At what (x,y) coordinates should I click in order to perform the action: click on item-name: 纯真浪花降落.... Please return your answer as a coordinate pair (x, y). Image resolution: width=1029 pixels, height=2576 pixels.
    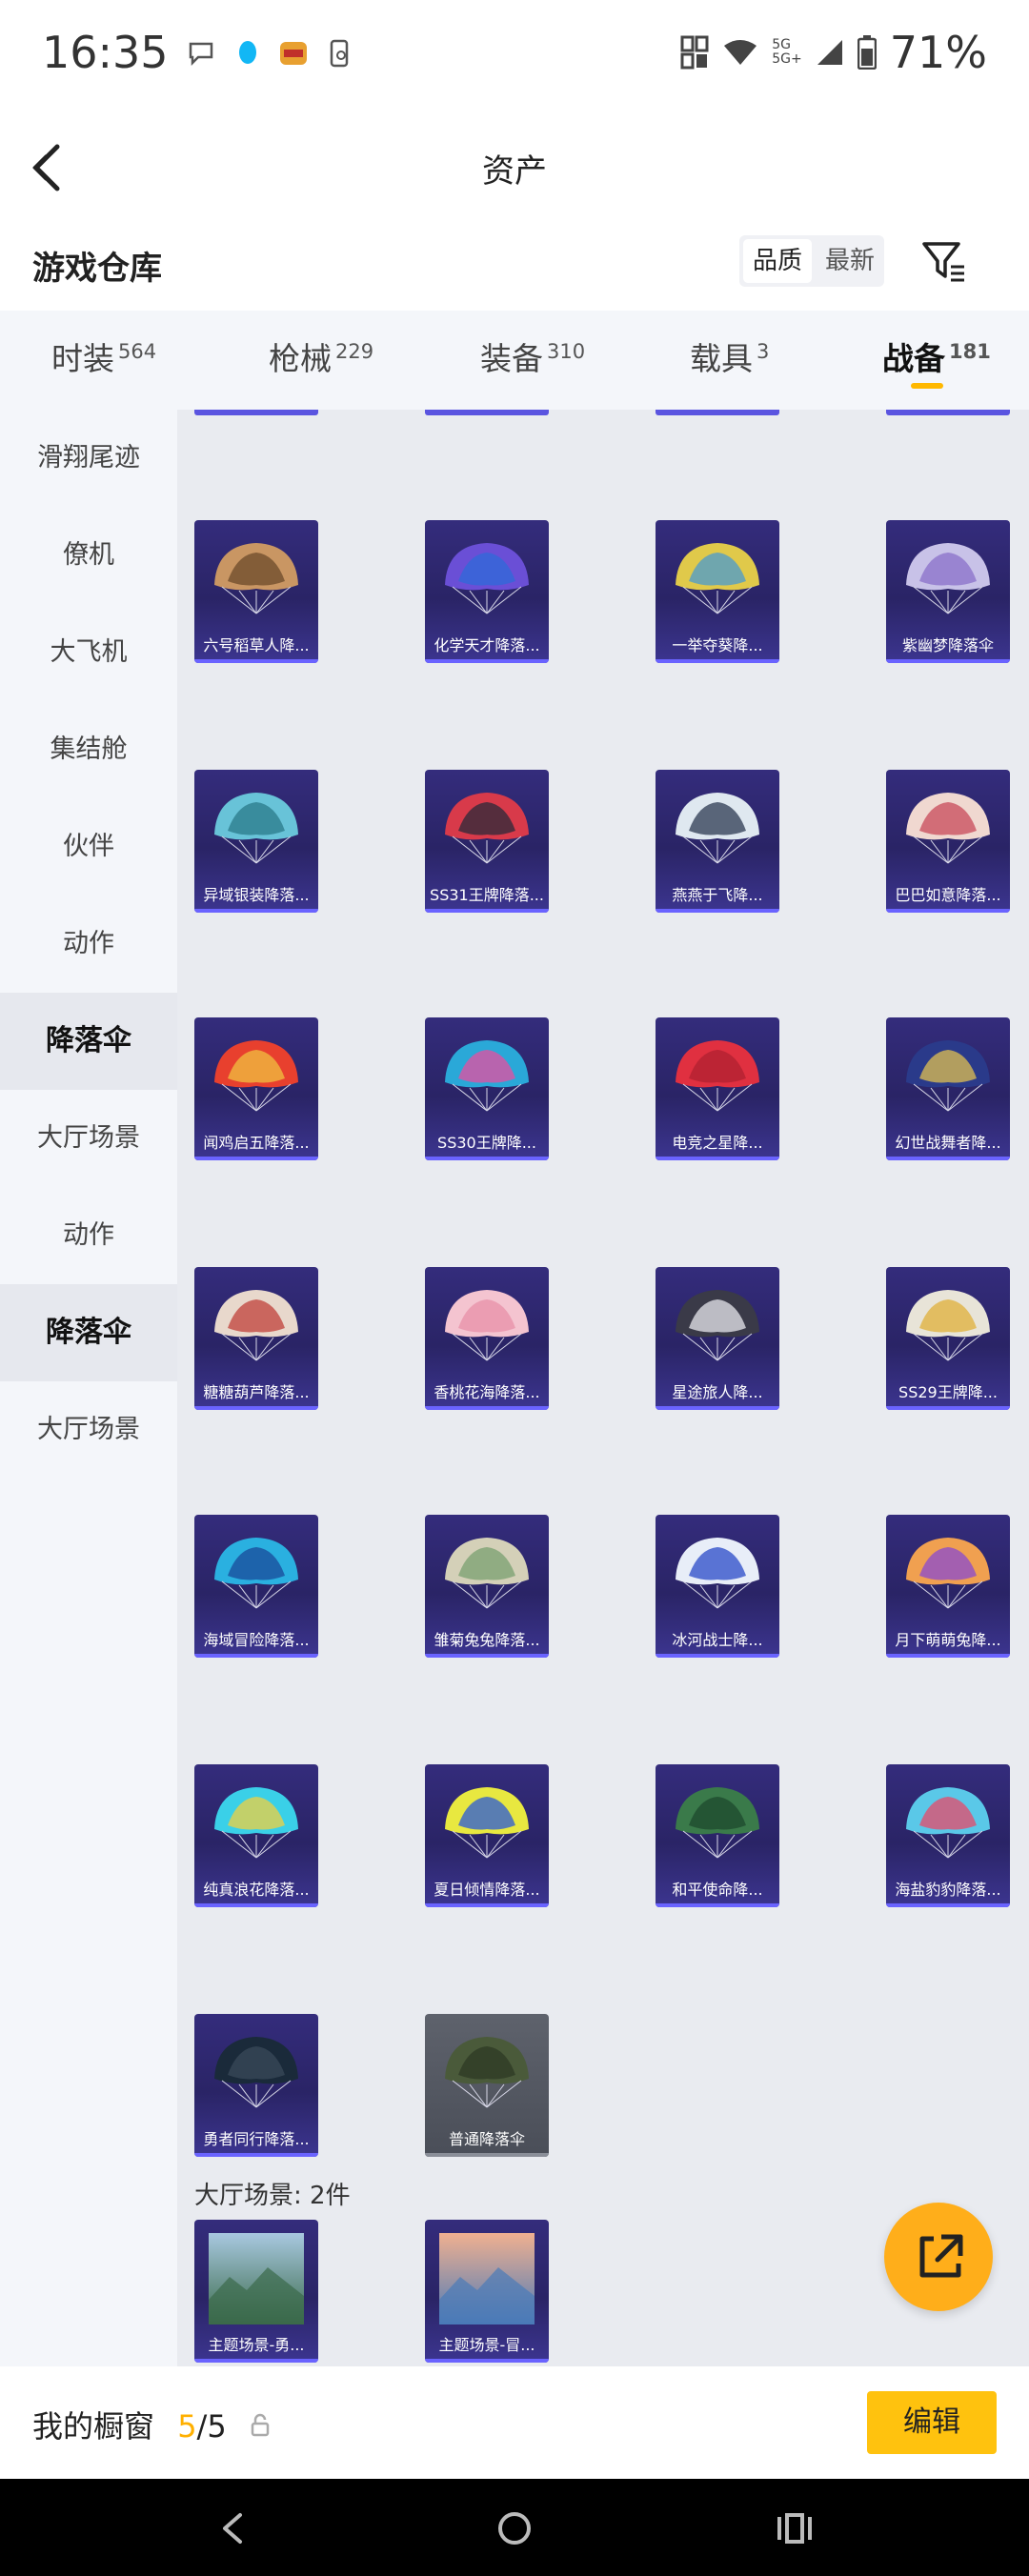
    Looking at the image, I should click on (256, 1890).